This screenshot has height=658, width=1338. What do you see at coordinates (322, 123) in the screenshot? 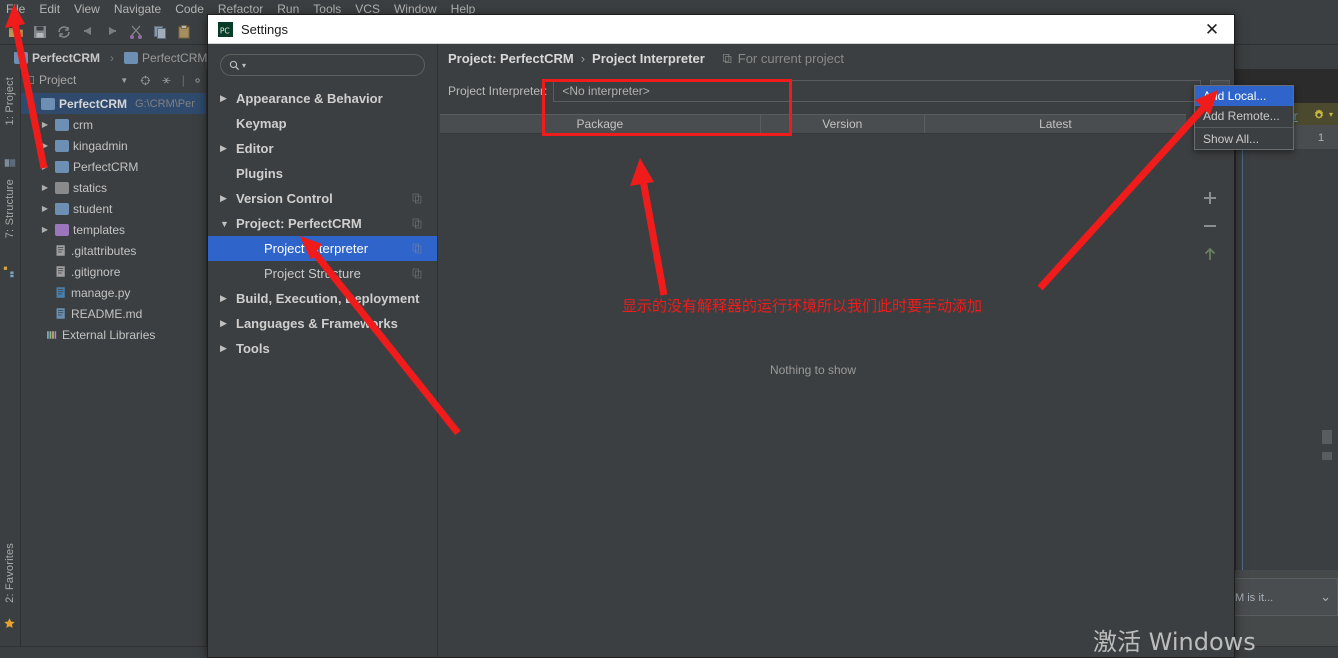
I see `settings-tree-item-keymap: Keymap` at bounding box center [322, 123].